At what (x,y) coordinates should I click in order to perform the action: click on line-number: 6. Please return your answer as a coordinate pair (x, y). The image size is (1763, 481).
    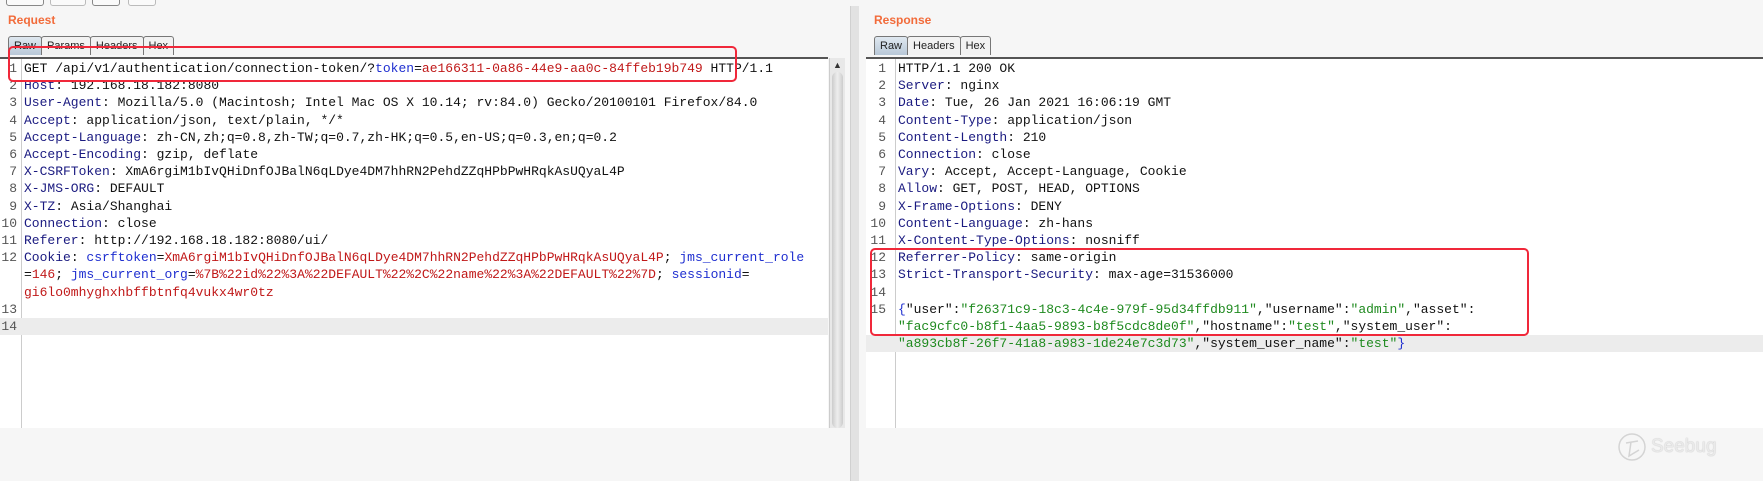
    Looking at the image, I should click on (13, 155).